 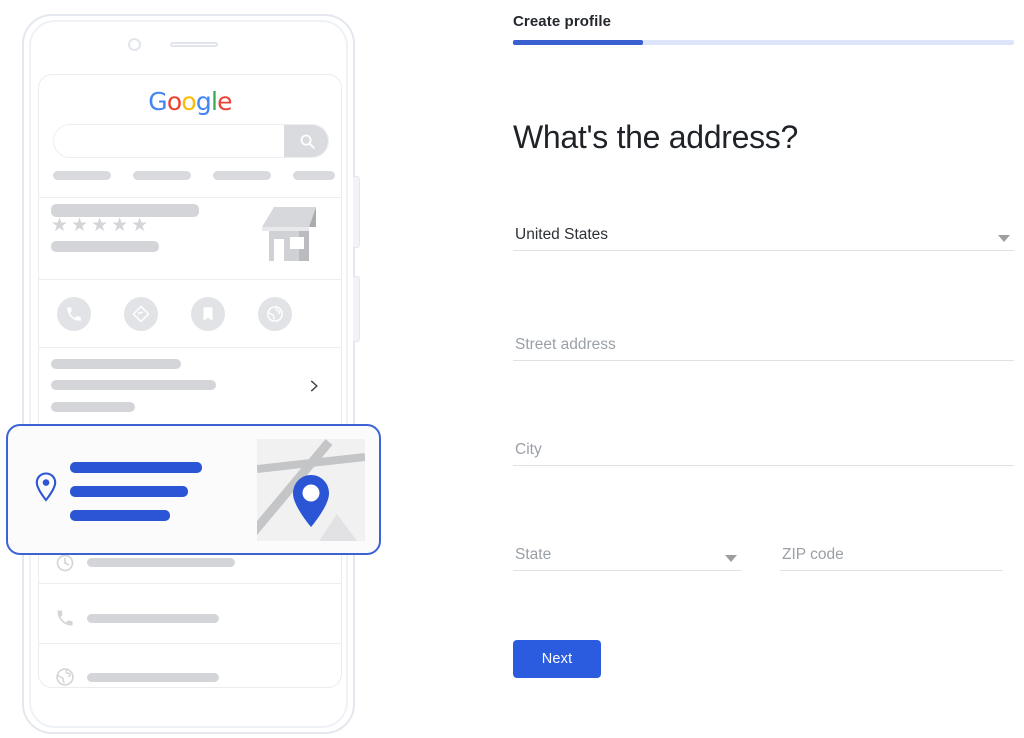 I want to click on directions-icon, so click(x=141, y=314).